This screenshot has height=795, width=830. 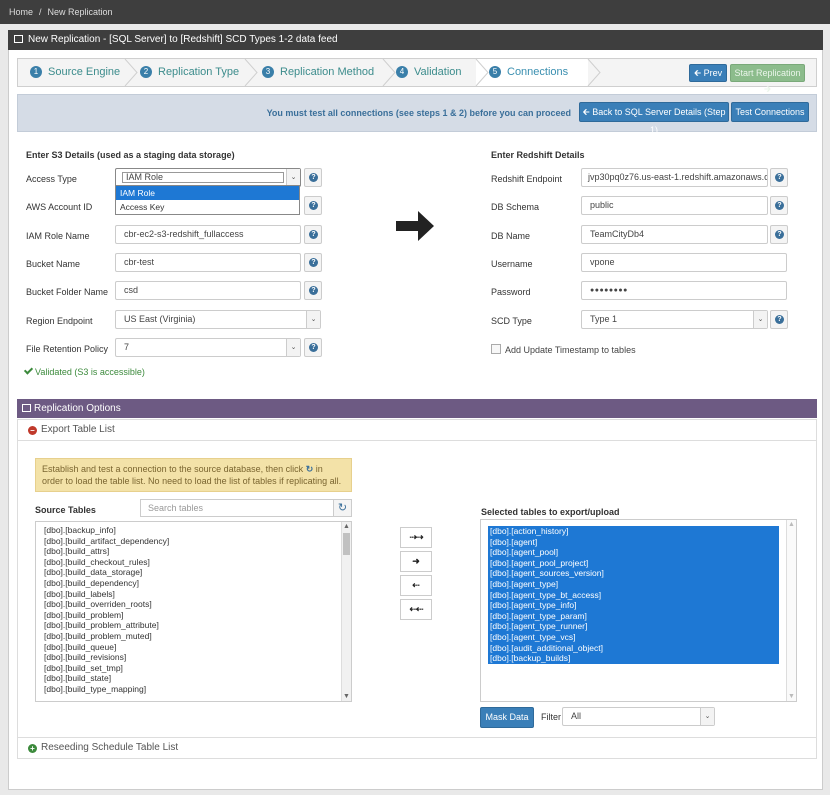 I want to click on move-left-button: ⇠, so click(x=416, y=585).